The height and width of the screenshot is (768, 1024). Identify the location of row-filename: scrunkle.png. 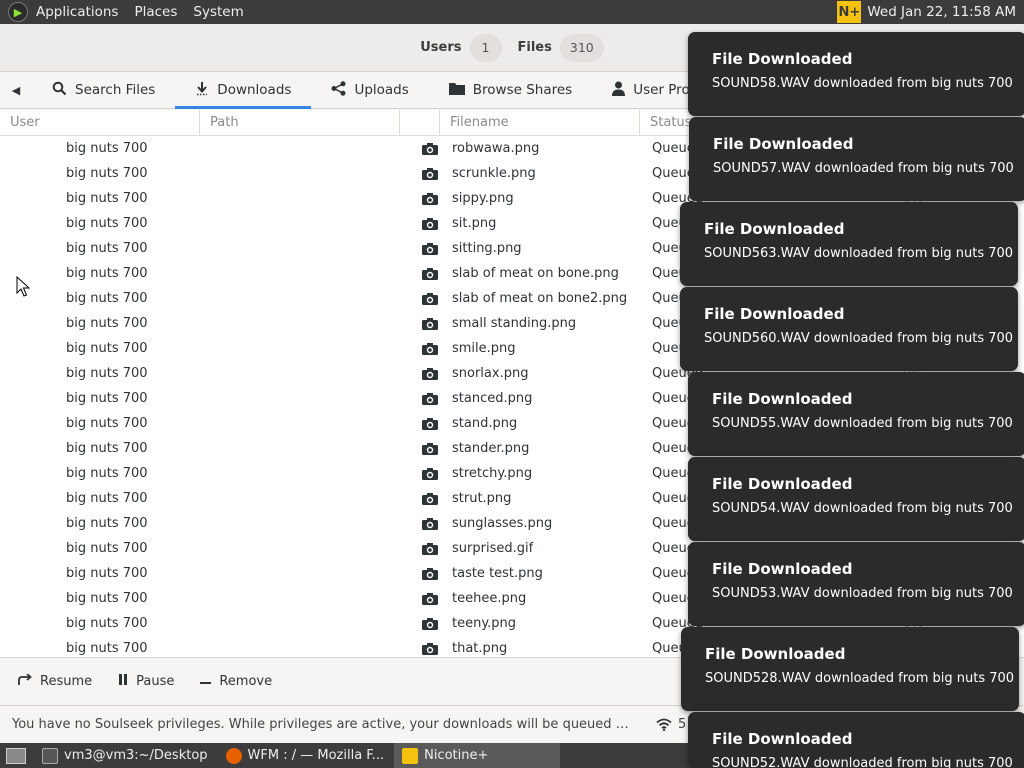
(494, 173).